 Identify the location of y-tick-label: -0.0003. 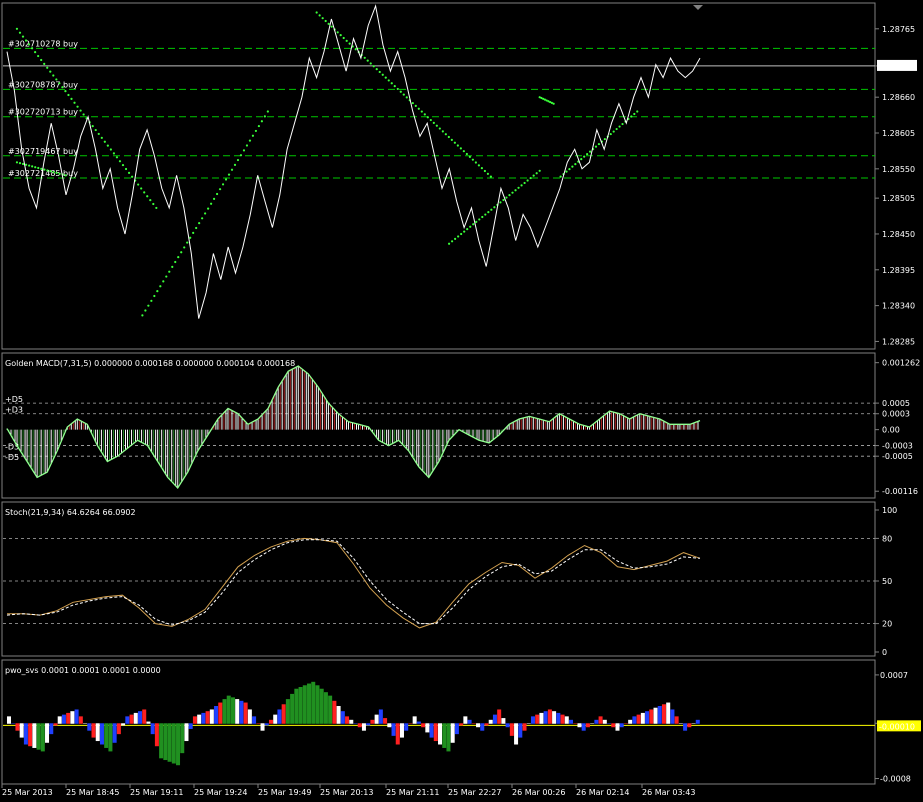
(897, 446).